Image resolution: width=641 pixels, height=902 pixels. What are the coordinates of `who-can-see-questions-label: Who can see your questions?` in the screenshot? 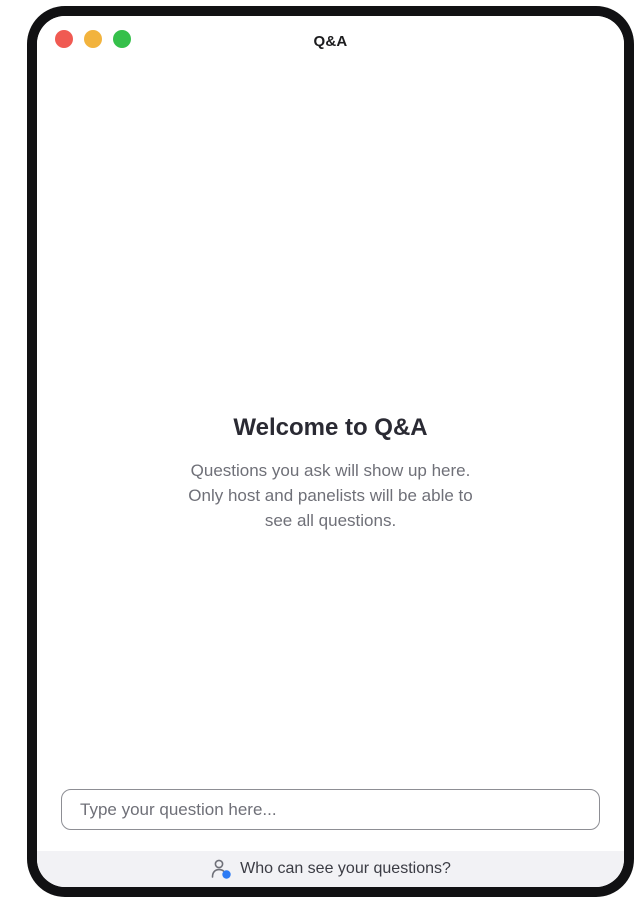 It's located at (345, 868).